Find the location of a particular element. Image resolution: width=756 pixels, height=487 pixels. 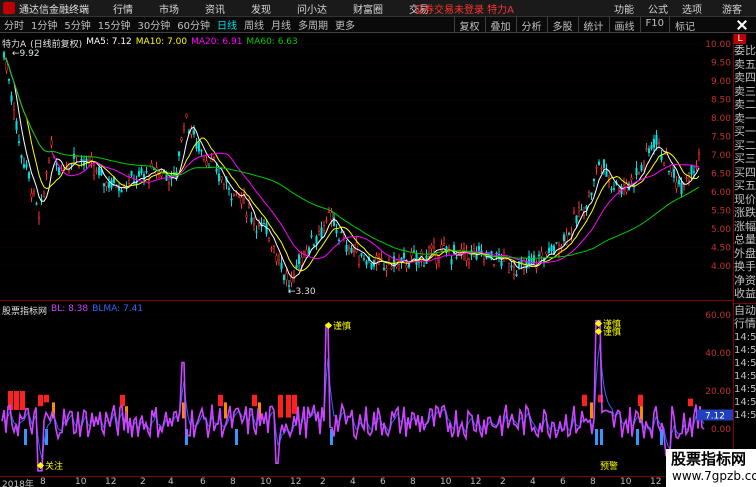

ma5-value: MA5: 7.12 is located at coordinates (109, 42).